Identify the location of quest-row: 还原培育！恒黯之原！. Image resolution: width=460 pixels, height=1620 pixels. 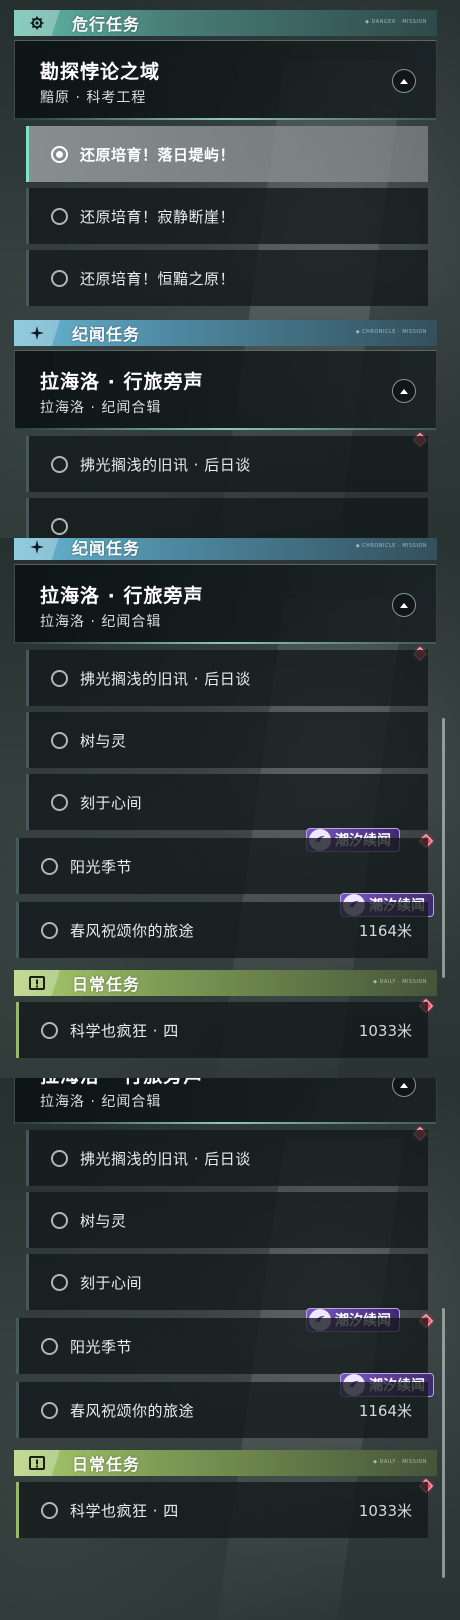
(227, 278).